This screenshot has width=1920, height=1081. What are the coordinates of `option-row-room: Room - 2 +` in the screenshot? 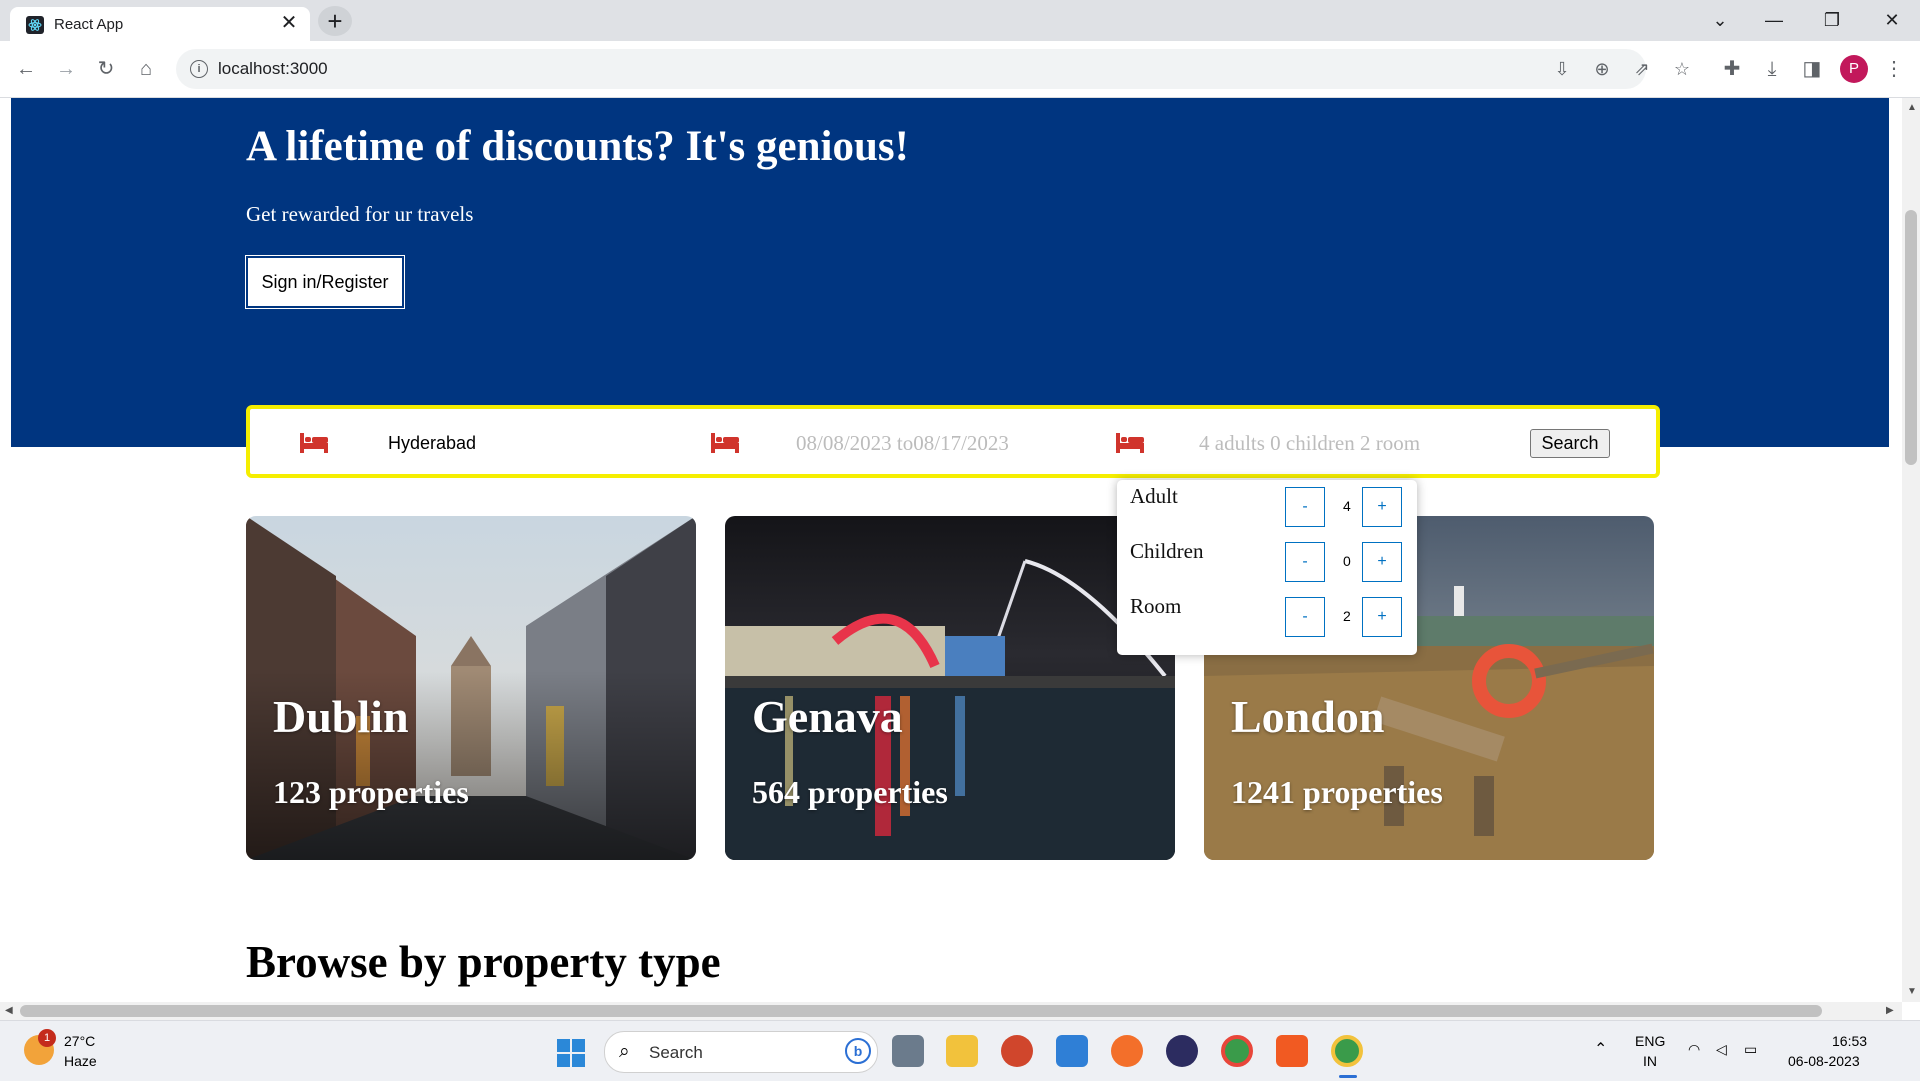 It's located at (1267, 613).